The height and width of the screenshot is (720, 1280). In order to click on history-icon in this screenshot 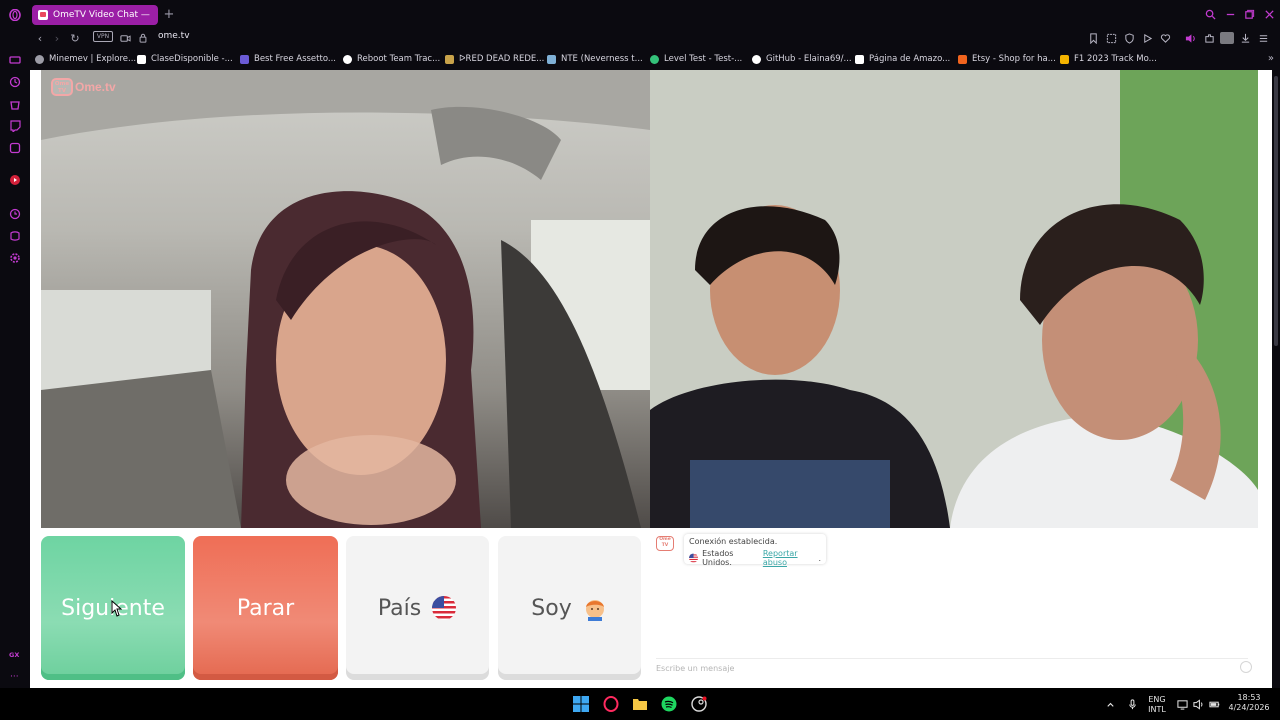, I will do `click(15, 82)`.